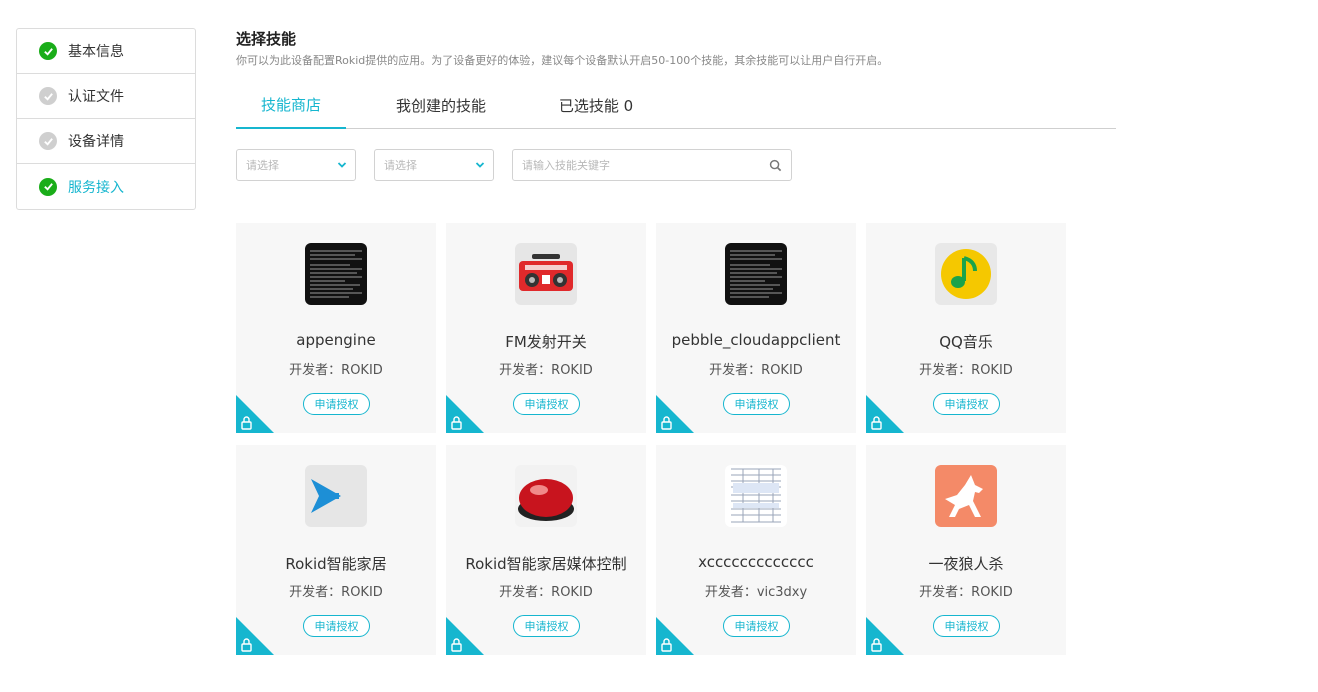  What do you see at coordinates (676, 105) in the screenshot?
I see `skill-tabs: 技能商店 我创建的技能 已选技能 0` at bounding box center [676, 105].